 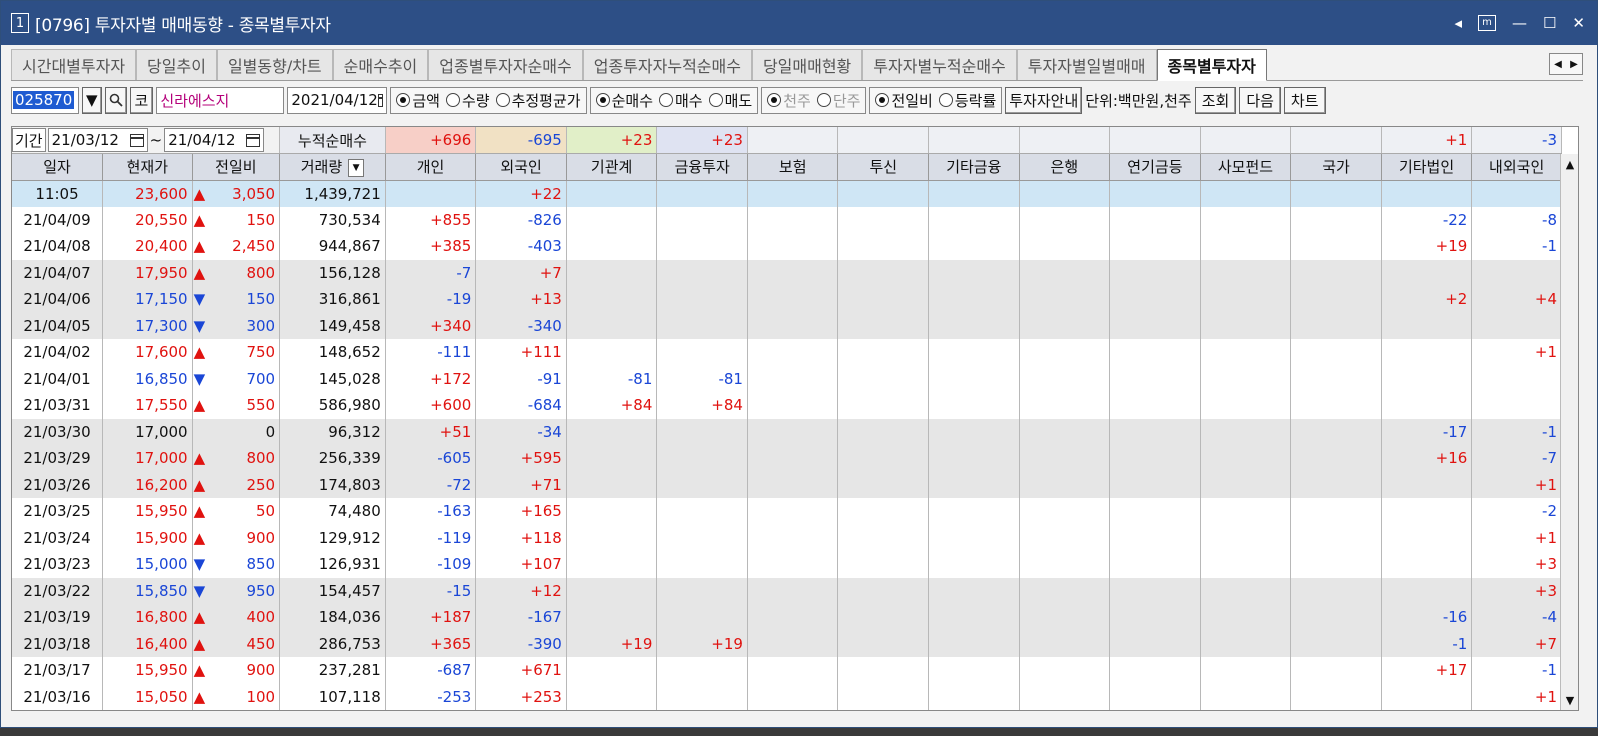 What do you see at coordinates (1570, 700) in the screenshot?
I see `scroll-down-icon: ▼` at bounding box center [1570, 700].